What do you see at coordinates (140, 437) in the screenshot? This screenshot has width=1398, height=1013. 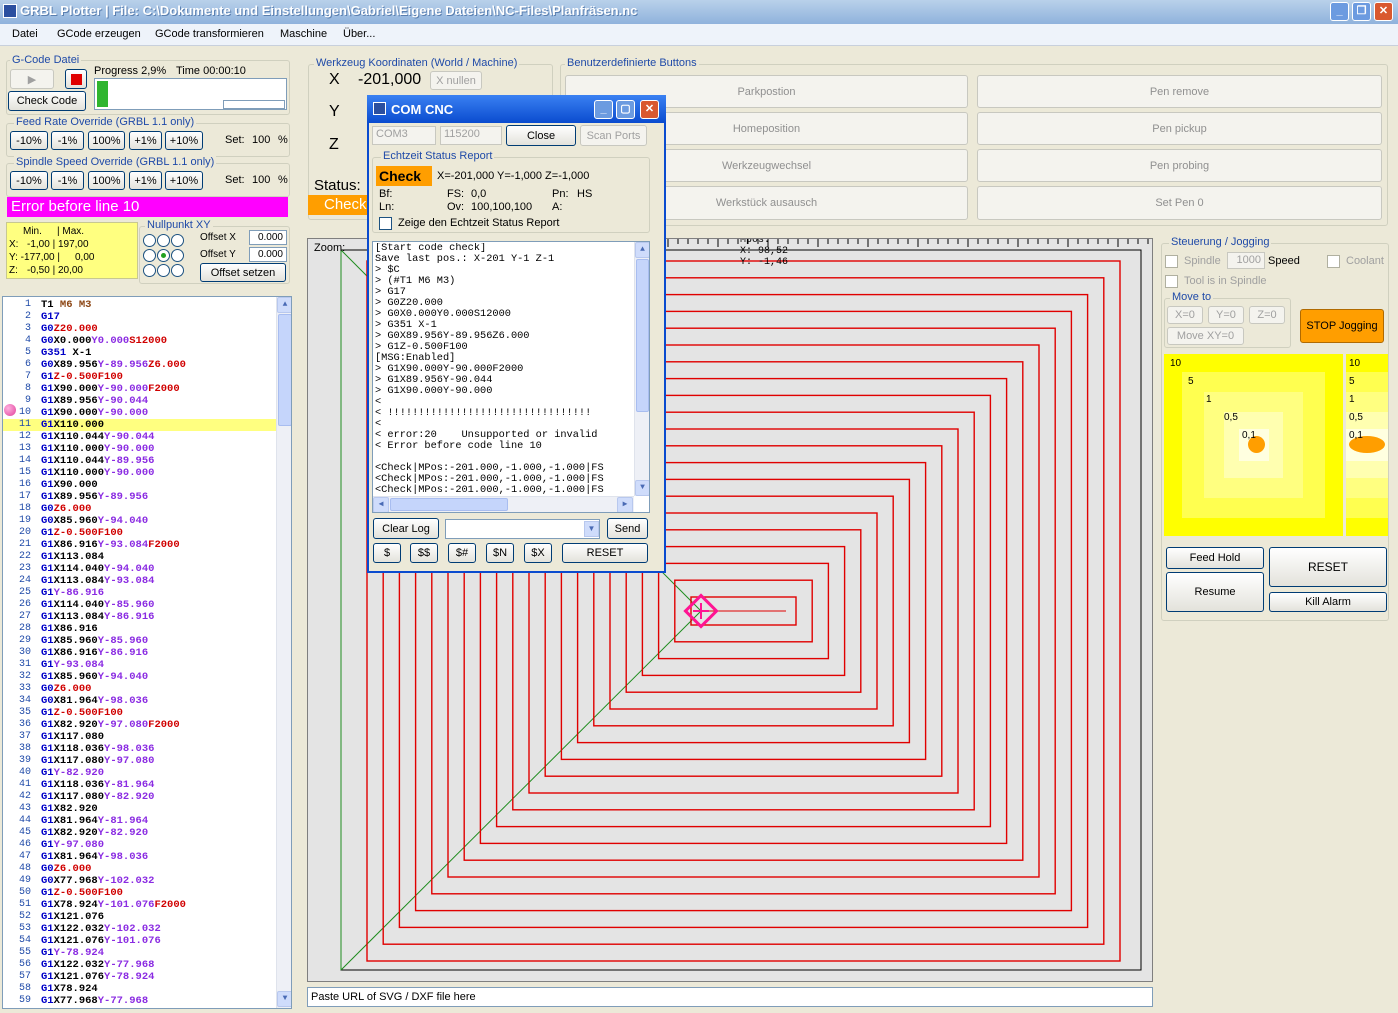 I see `code-line: 12 G1X110.044Y-90.044` at bounding box center [140, 437].